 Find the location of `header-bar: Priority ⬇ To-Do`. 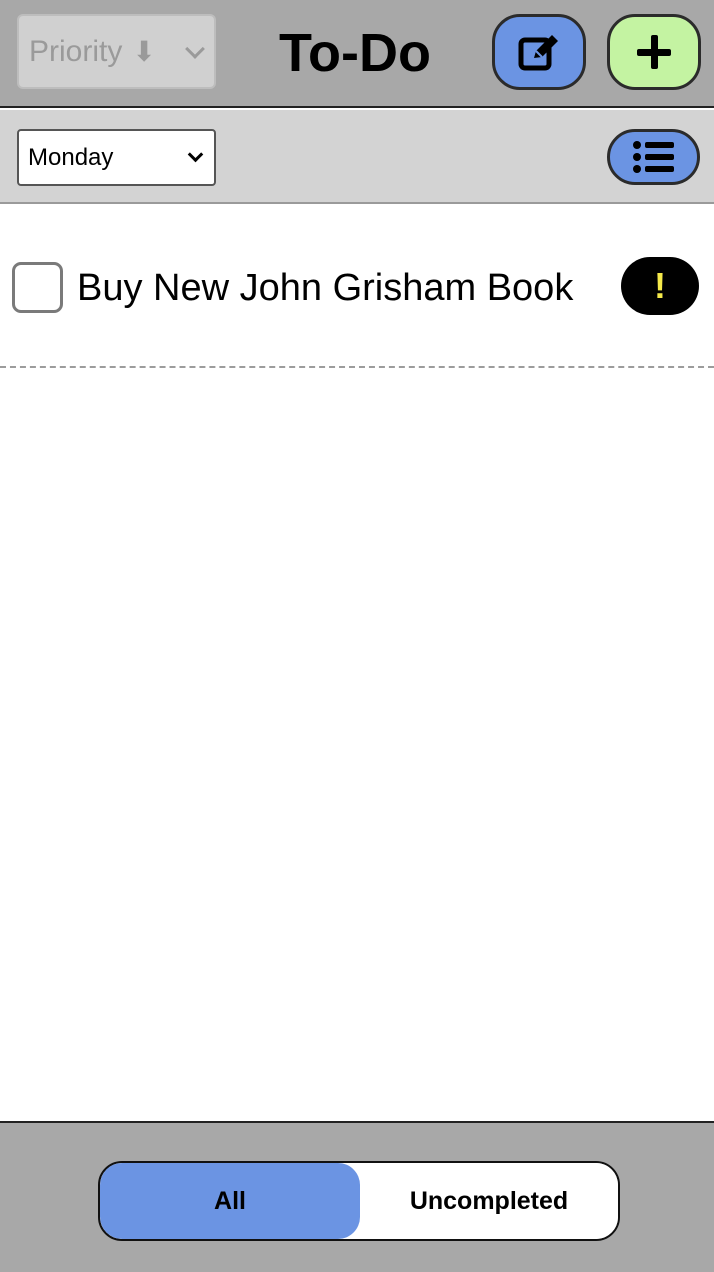

header-bar: Priority ⬇ To-Do is located at coordinates (357, 54).